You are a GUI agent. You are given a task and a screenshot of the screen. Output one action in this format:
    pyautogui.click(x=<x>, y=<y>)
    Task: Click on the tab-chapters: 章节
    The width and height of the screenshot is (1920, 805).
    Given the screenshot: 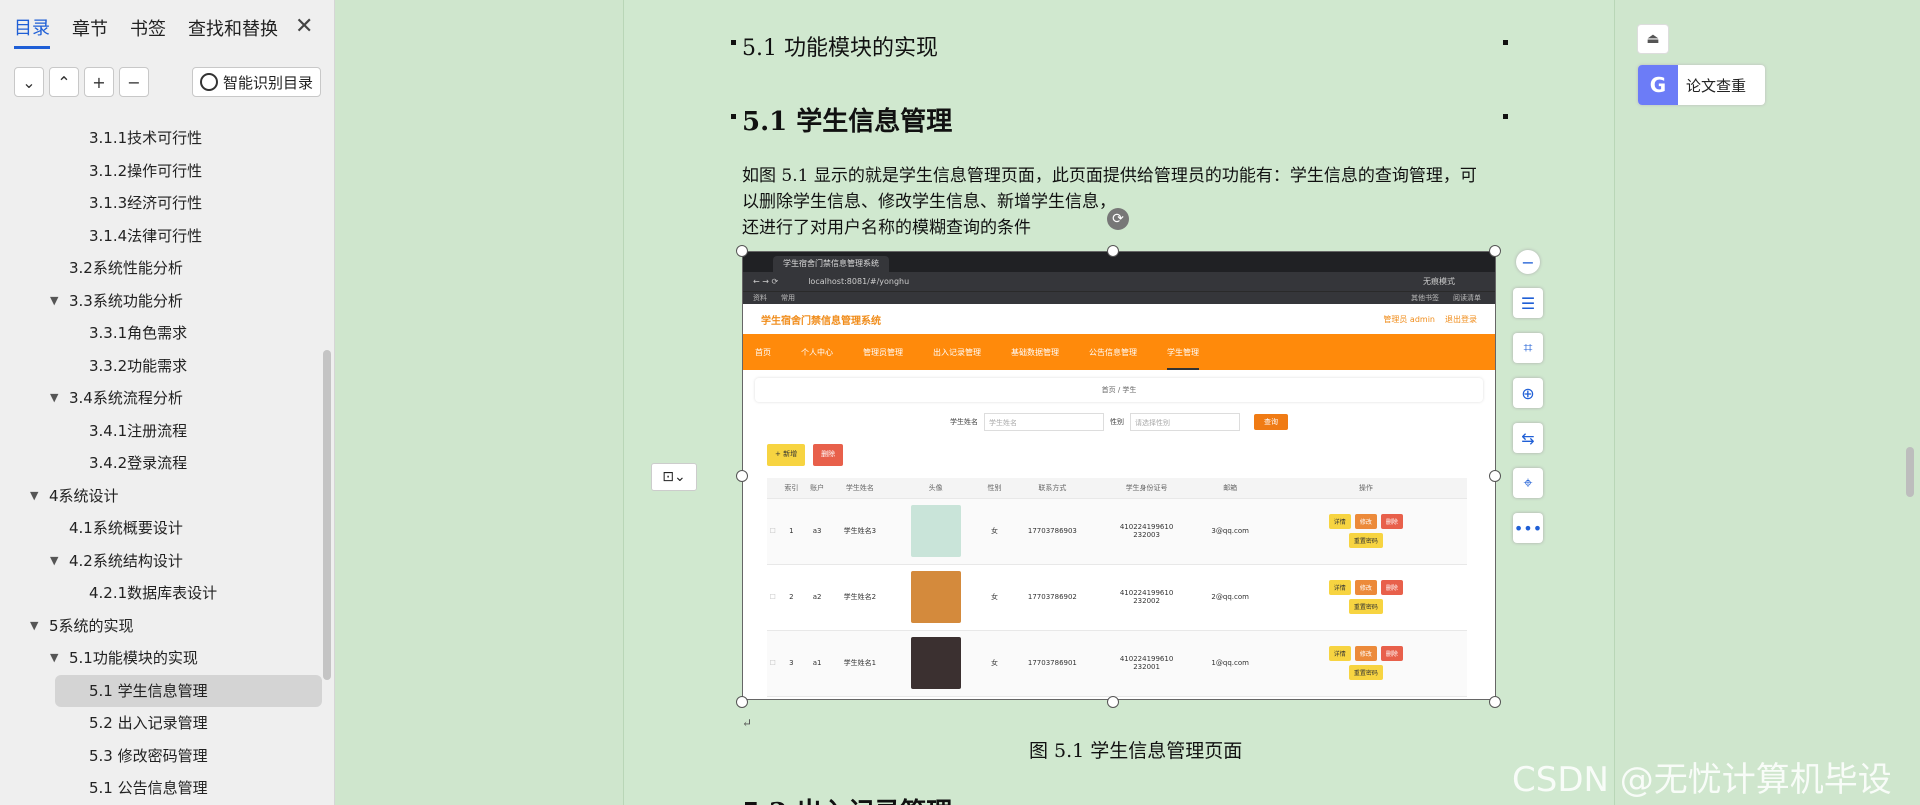 What is the action you would take?
    pyautogui.click(x=90, y=31)
    